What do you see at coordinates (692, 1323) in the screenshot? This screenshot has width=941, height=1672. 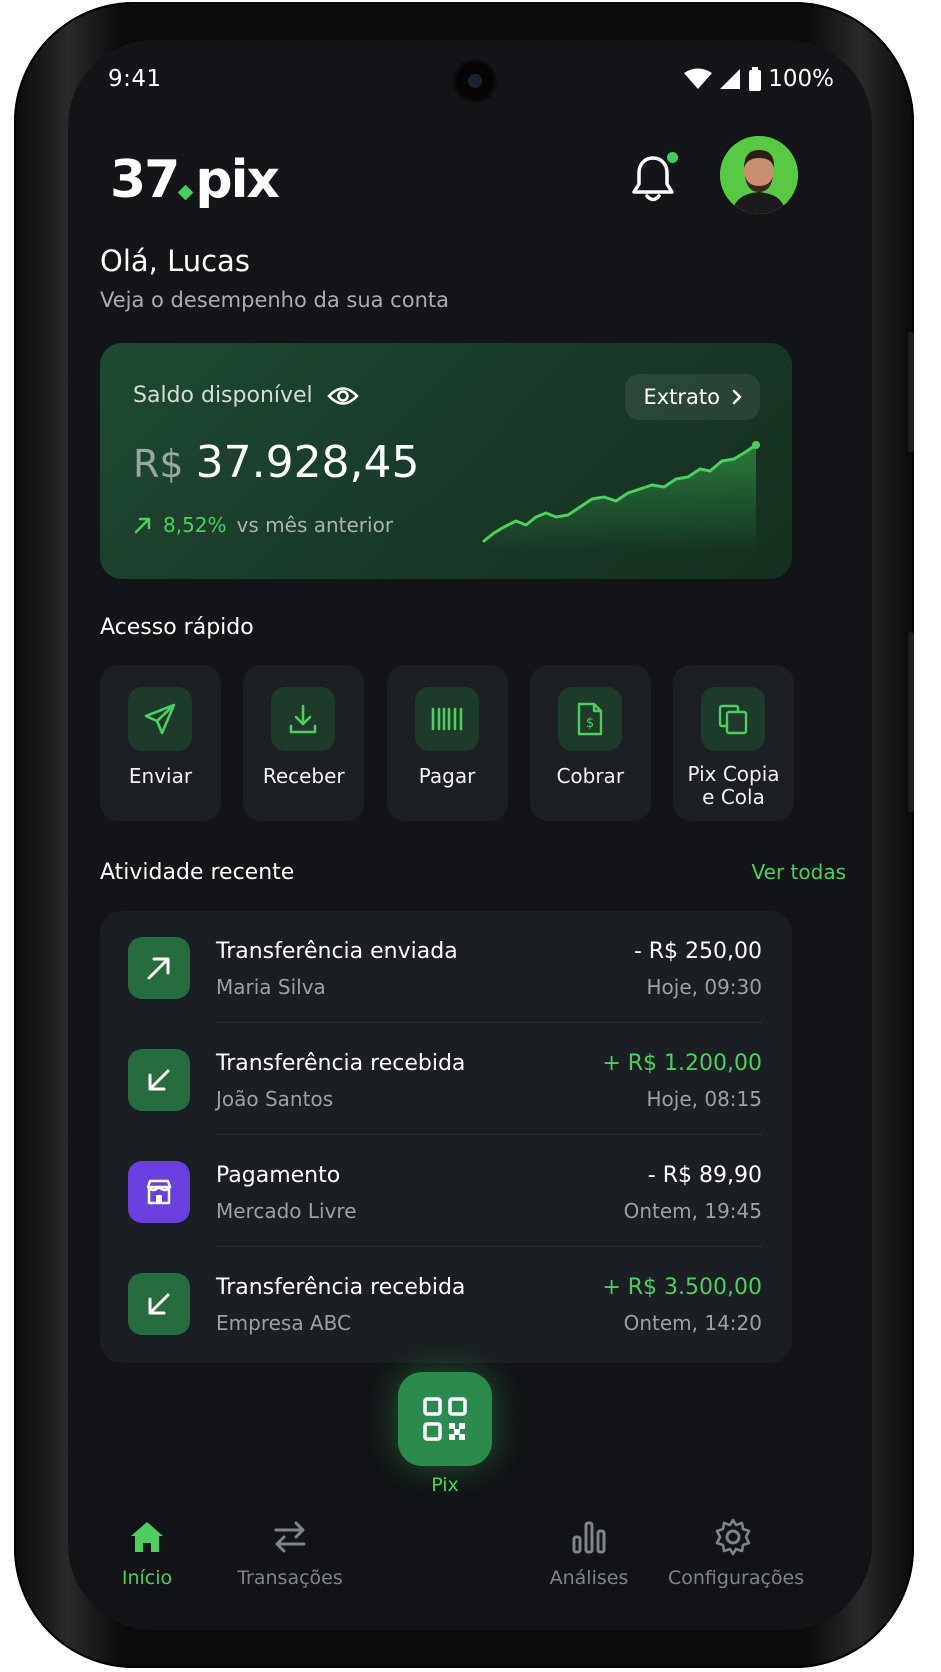 I see `tx-time: Ontem, 14:20` at bounding box center [692, 1323].